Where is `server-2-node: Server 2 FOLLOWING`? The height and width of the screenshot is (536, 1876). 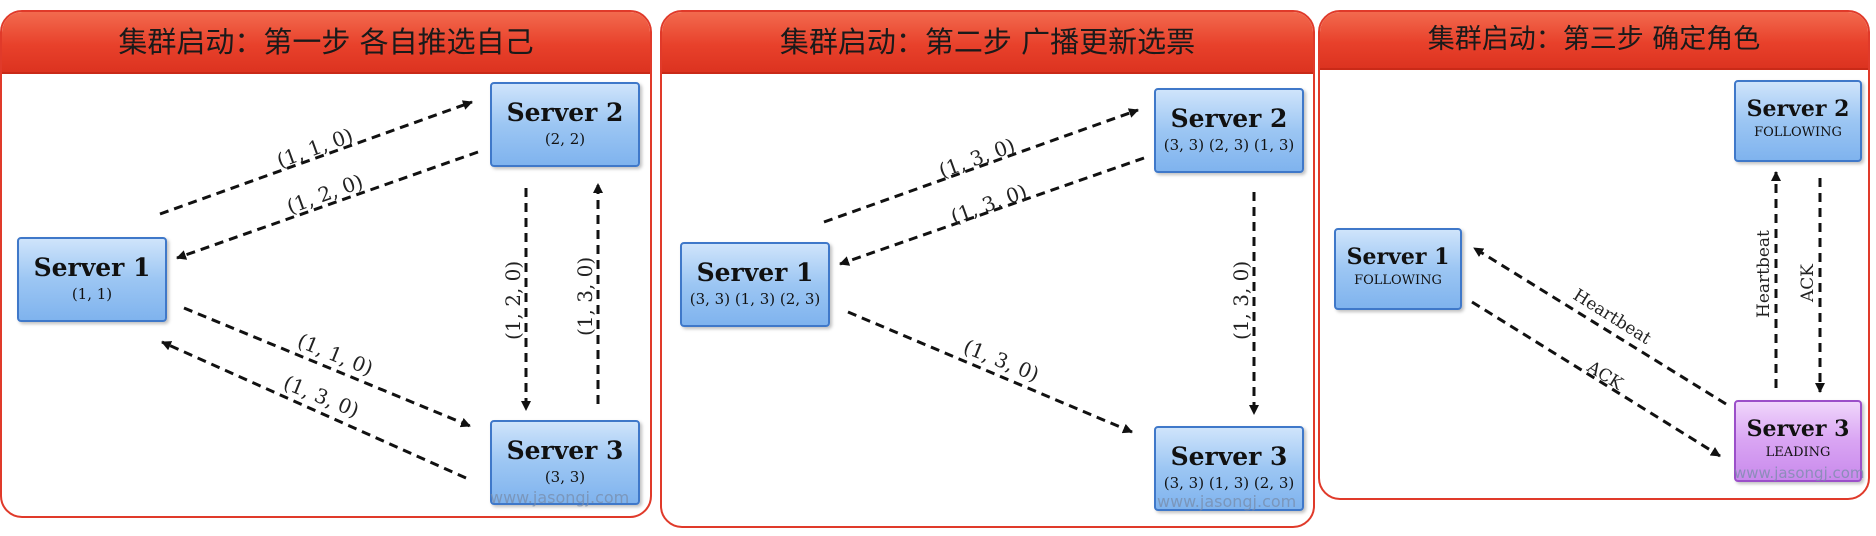
server-2-node: Server 2 FOLLOWING is located at coordinates (1798, 121).